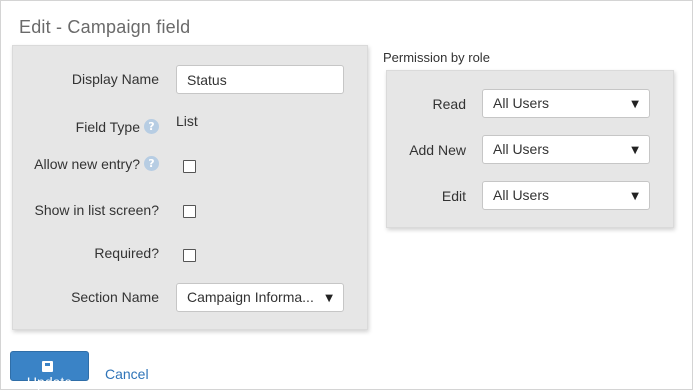 The width and height of the screenshot is (693, 390). I want to click on read-select: All Users ▼, so click(566, 103).